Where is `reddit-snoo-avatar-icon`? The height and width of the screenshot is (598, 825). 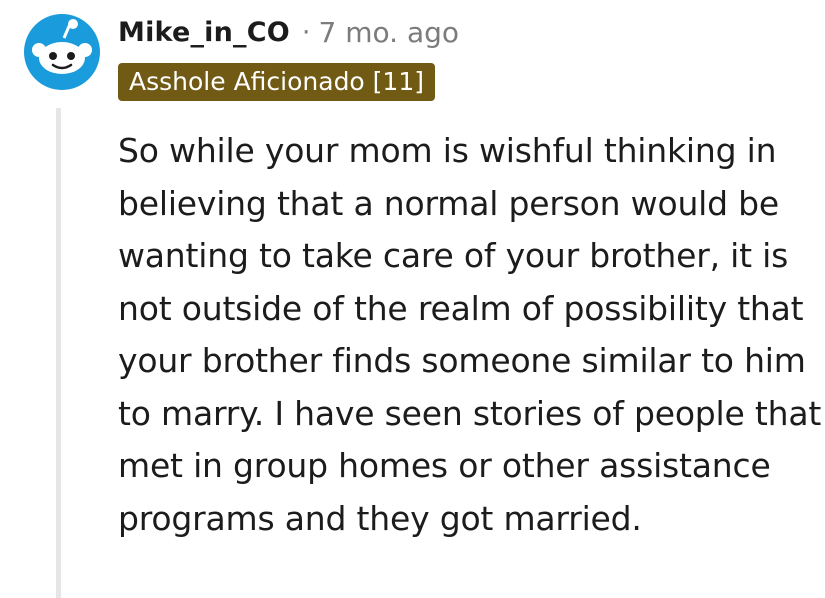 reddit-snoo-avatar-icon is located at coordinates (62, 52).